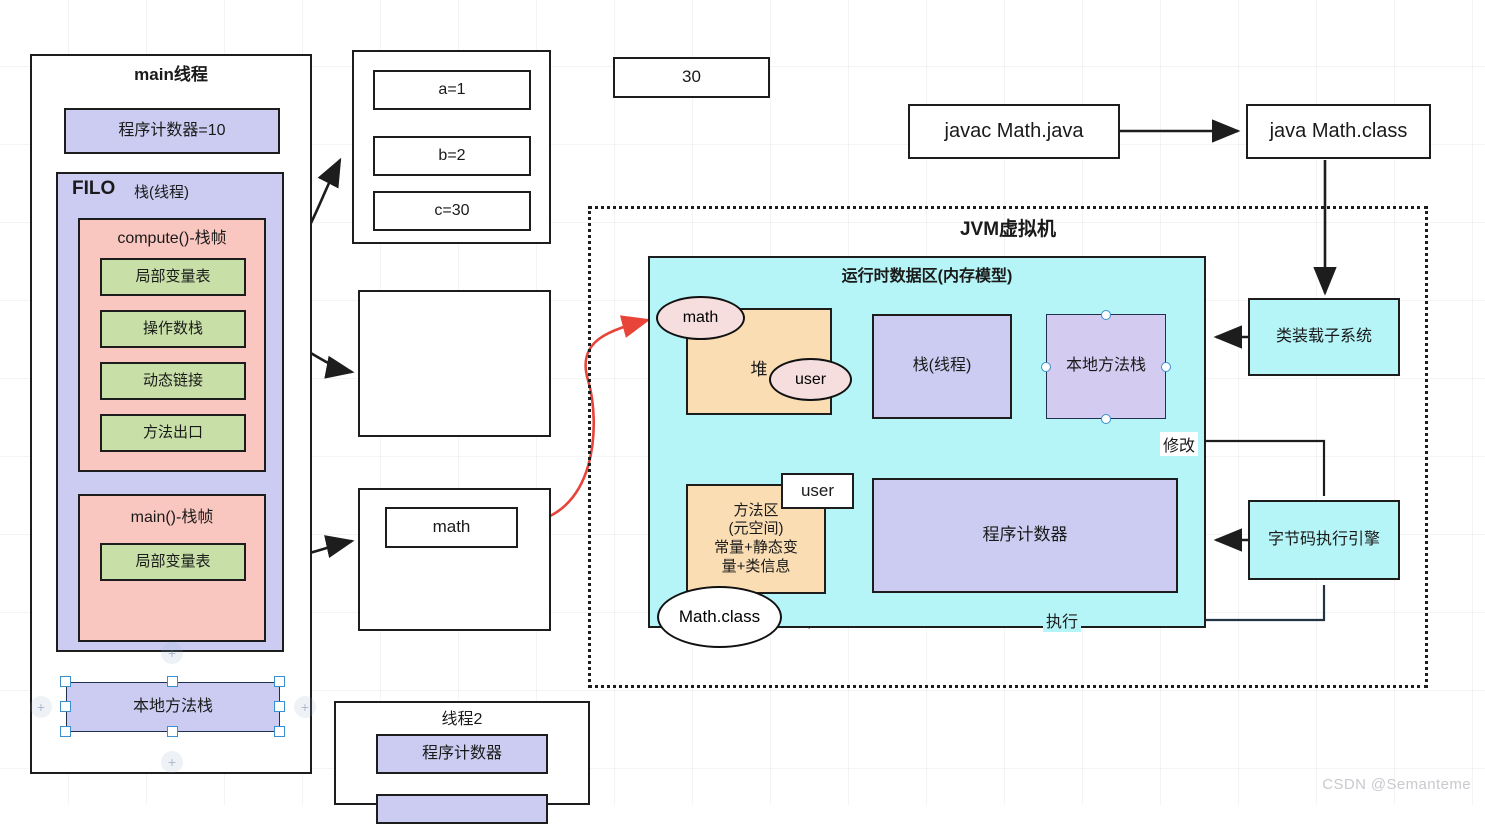 This screenshot has width=1485, height=824. What do you see at coordinates (65, 681) in the screenshot?
I see `selection-handle-nw` at bounding box center [65, 681].